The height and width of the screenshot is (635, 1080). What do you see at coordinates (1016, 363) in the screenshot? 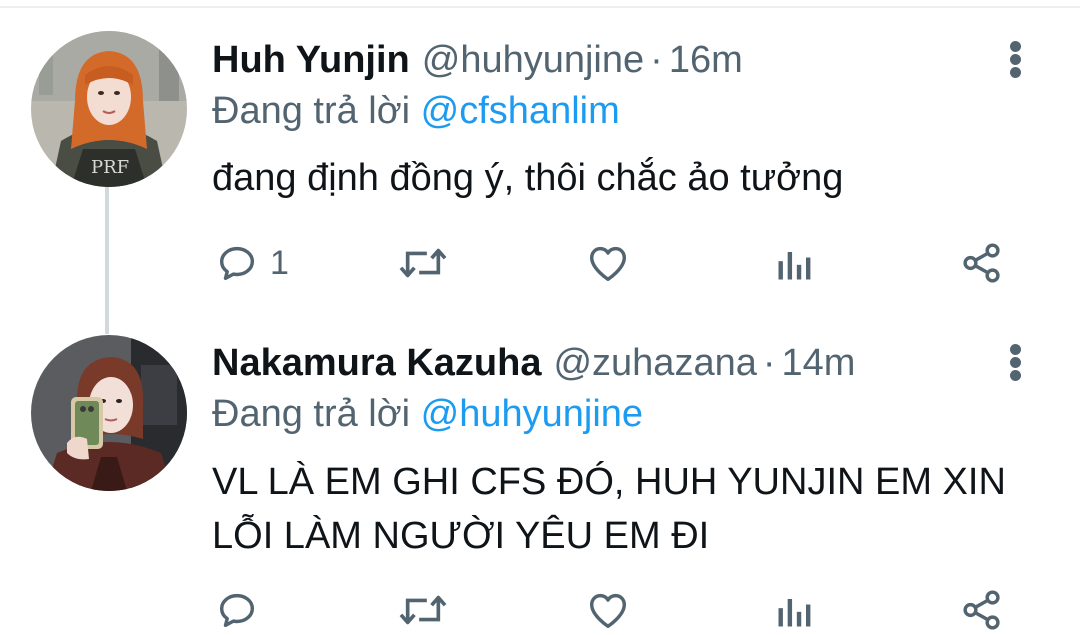
I see `more-options-button` at bounding box center [1016, 363].